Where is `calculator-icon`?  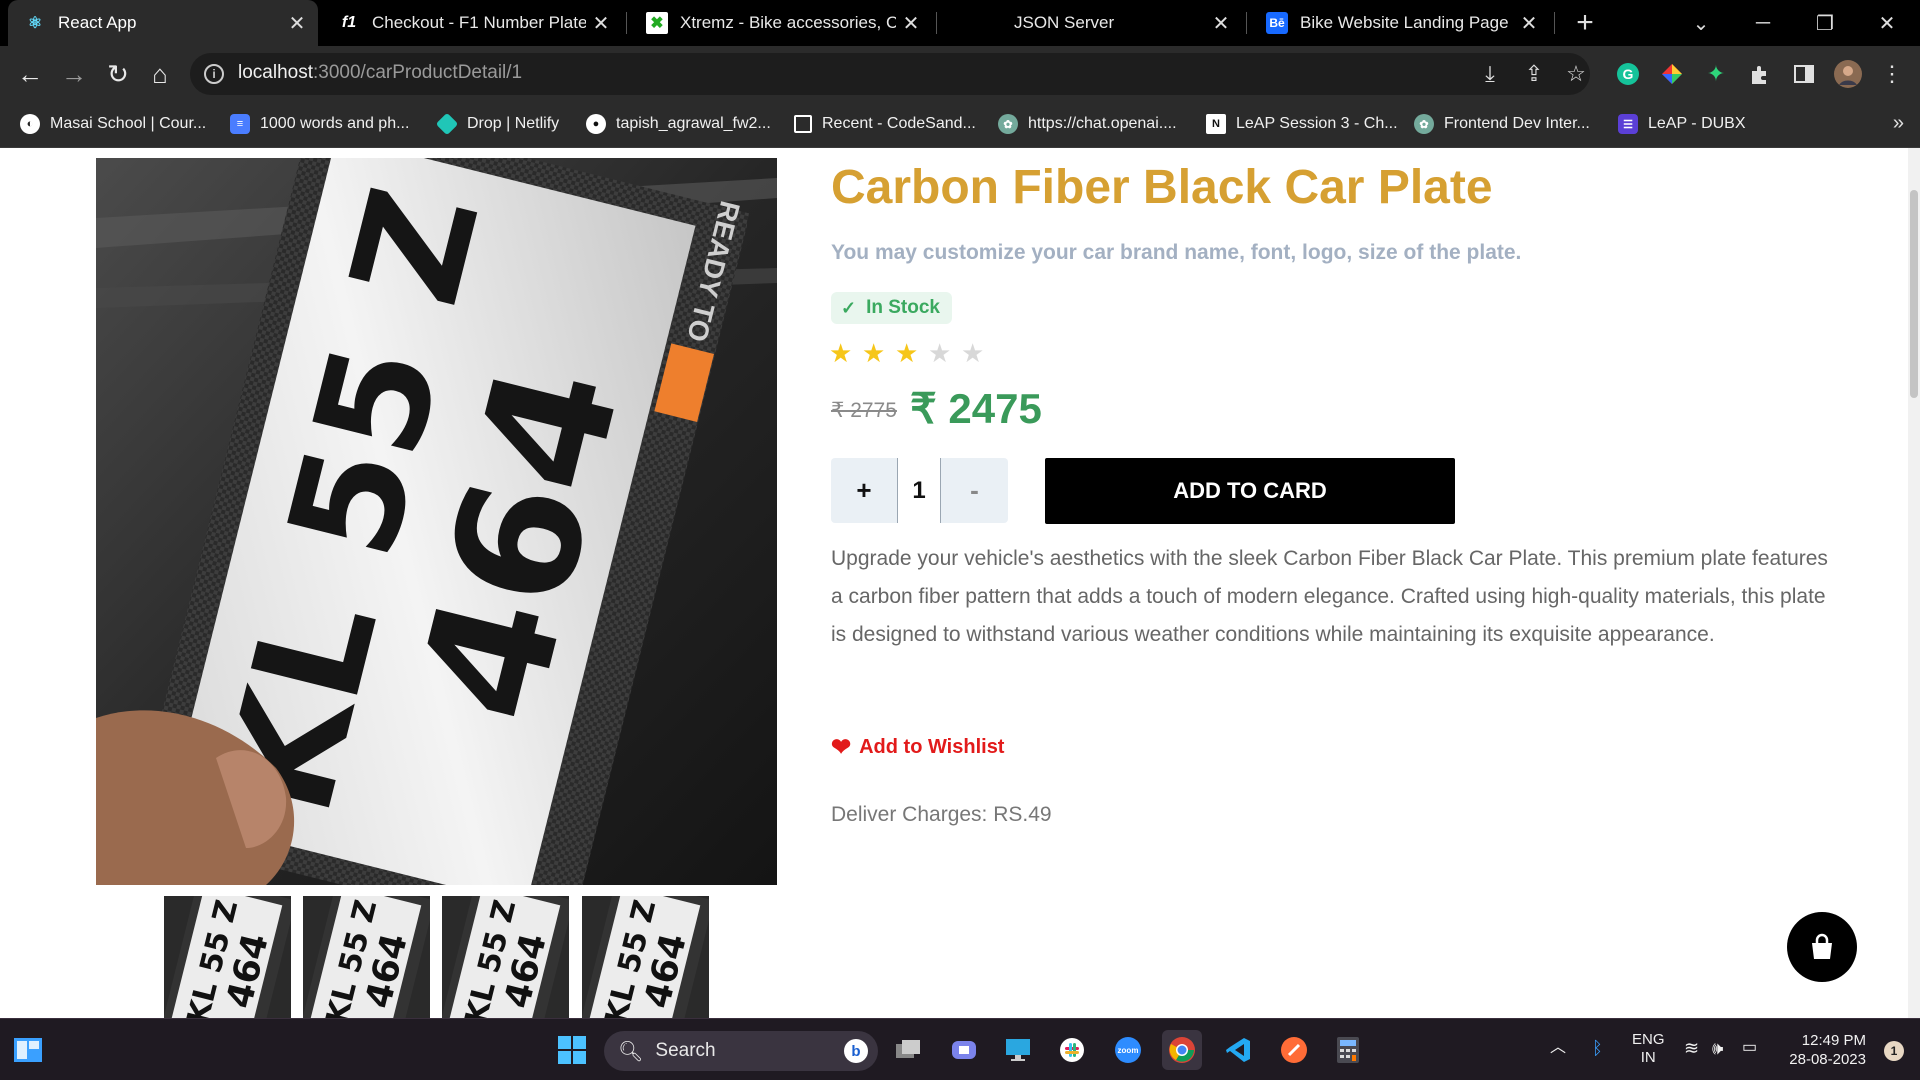
calculator-icon is located at coordinates (1348, 1050).